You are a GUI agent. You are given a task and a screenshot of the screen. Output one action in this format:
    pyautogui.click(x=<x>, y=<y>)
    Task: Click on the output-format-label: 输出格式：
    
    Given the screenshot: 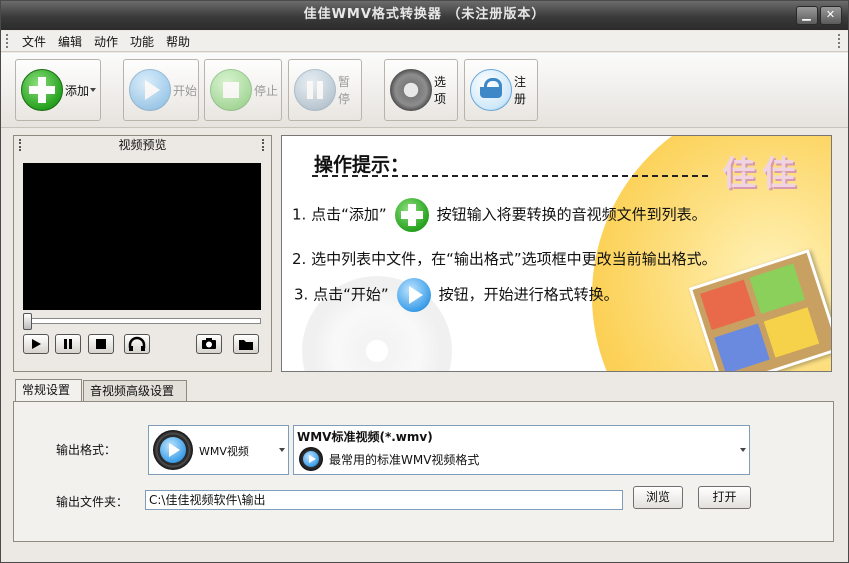 What is the action you would take?
    pyautogui.click(x=86, y=450)
    